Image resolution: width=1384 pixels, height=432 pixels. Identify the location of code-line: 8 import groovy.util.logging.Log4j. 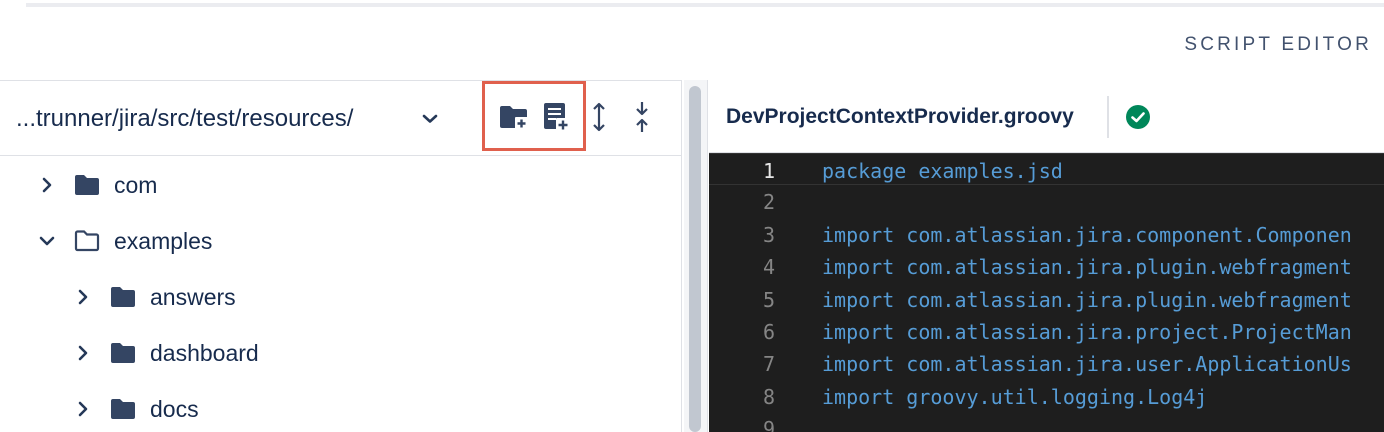
(1046, 396).